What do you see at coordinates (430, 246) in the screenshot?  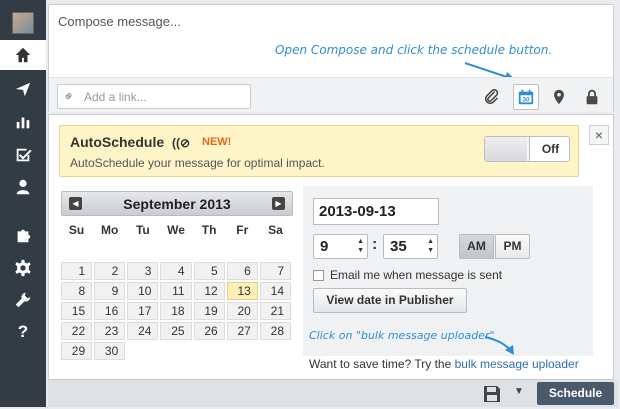 I see `minute-stepper-icon: ▲ ▼` at bounding box center [430, 246].